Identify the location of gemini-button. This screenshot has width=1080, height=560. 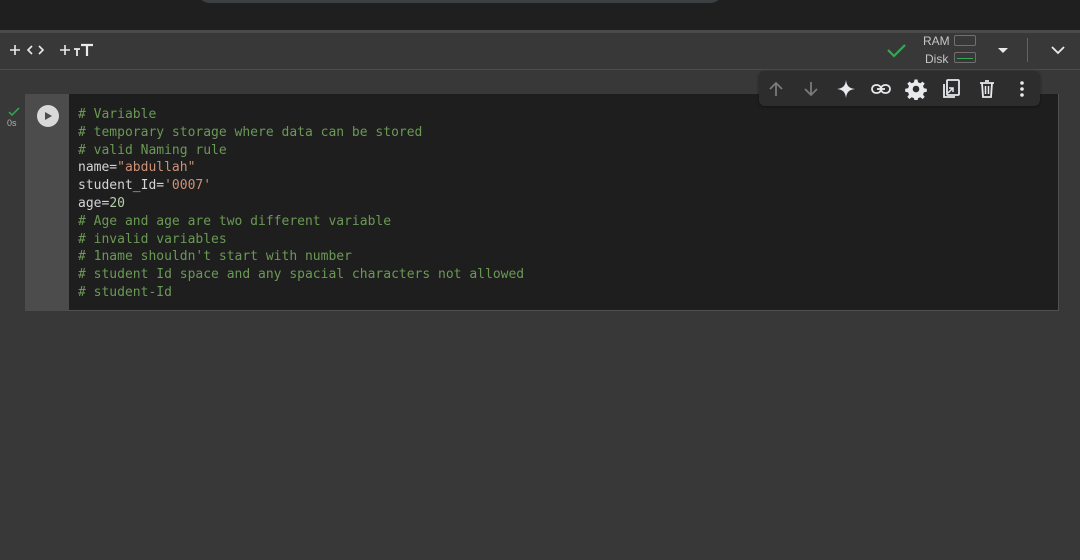
(846, 89).